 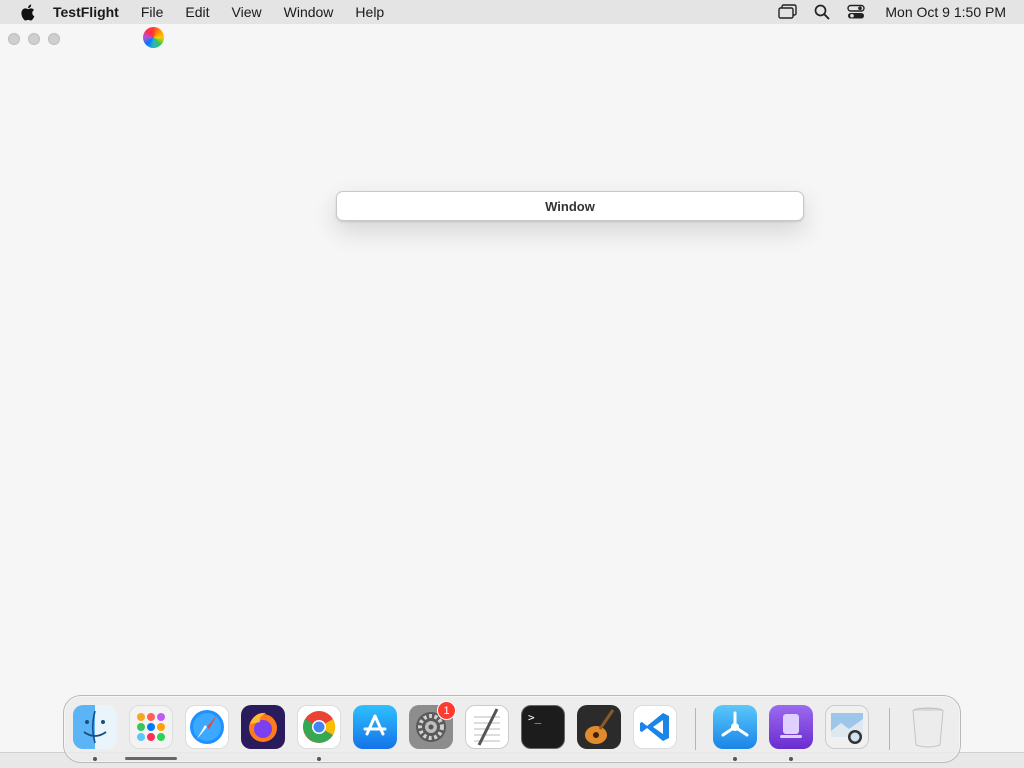 What do you see at coordinates (319, 727) in the screenshot?
I see `chrome-icon` at bounding box center [319, 727].